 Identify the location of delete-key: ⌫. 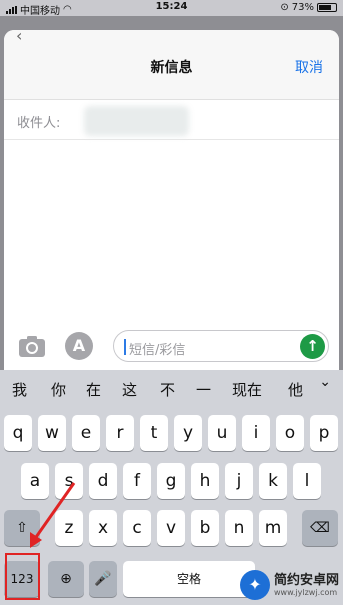
(320, 528).